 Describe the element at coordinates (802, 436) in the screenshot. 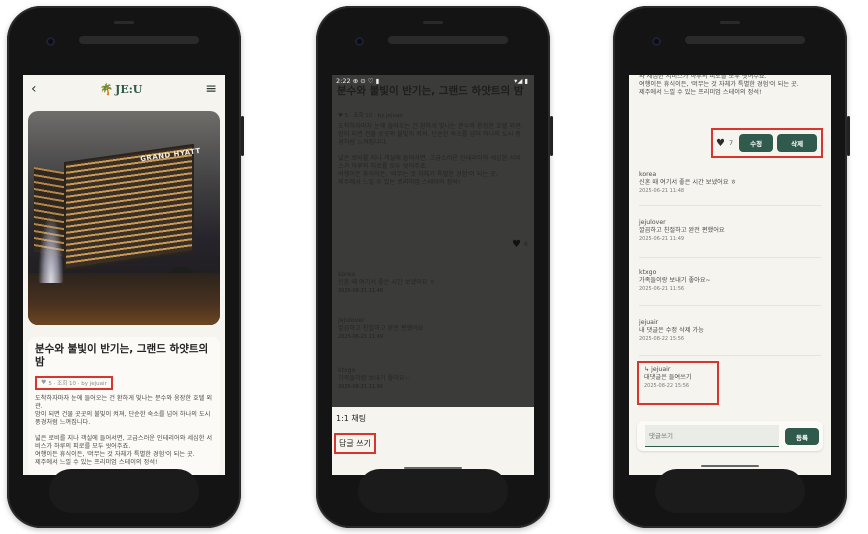

I see `register-button: 등록` at that location.